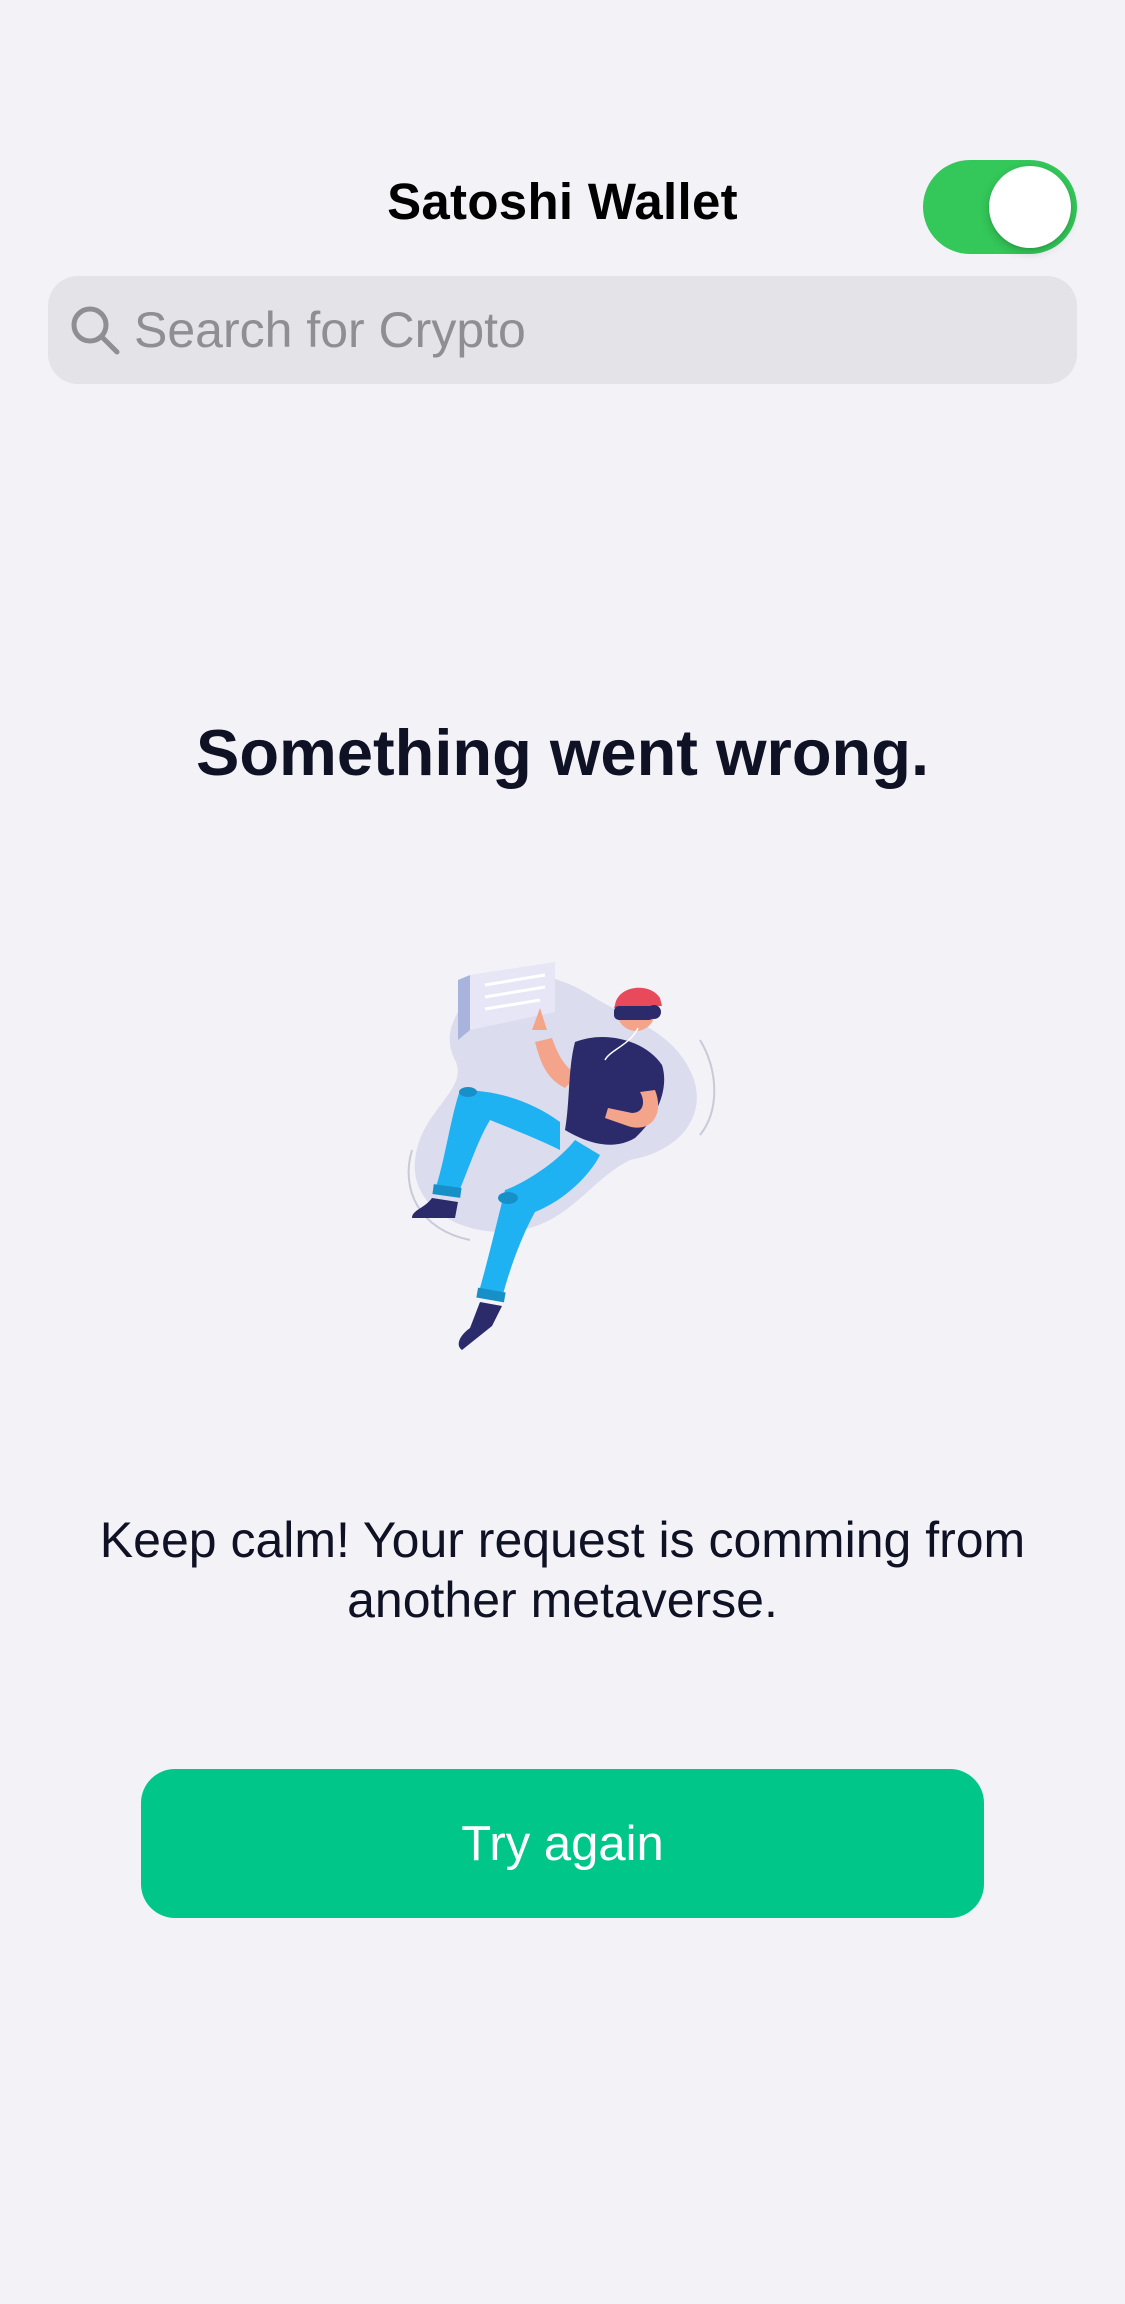 Image resolution: width=1125 pixels, height=2304 pixels. What do you see at coordinates (562, 1843) in the screenshot?
I see `try-again-button: Try again` at bounding box center [562, 1843].